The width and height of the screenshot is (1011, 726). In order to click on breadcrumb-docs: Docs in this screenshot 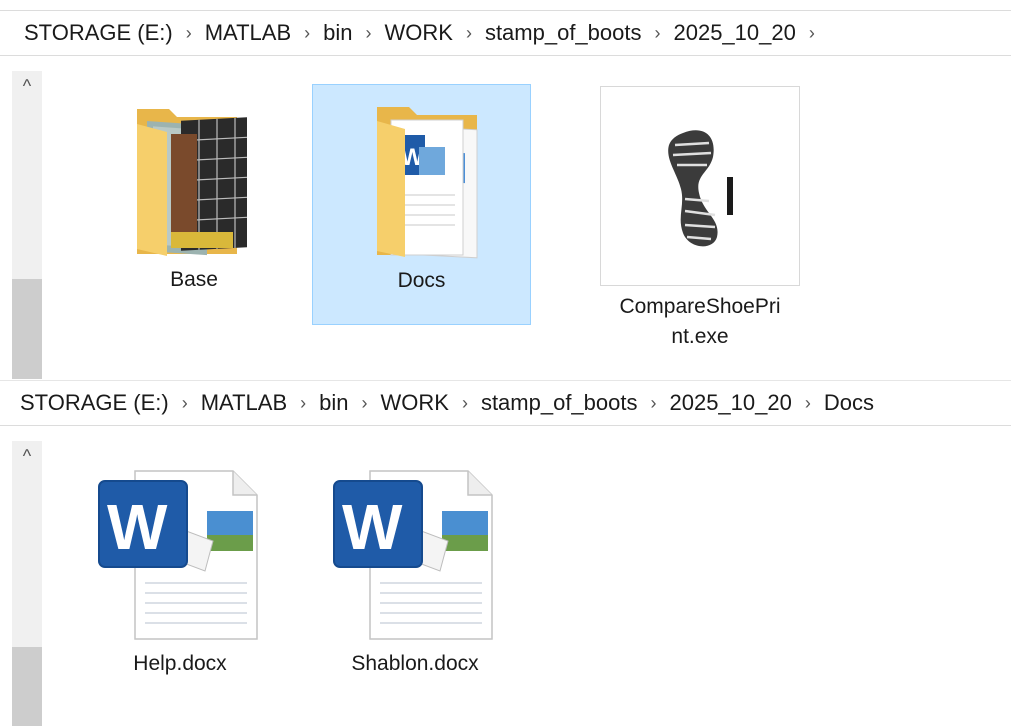, I will do `click(849, 403)`.